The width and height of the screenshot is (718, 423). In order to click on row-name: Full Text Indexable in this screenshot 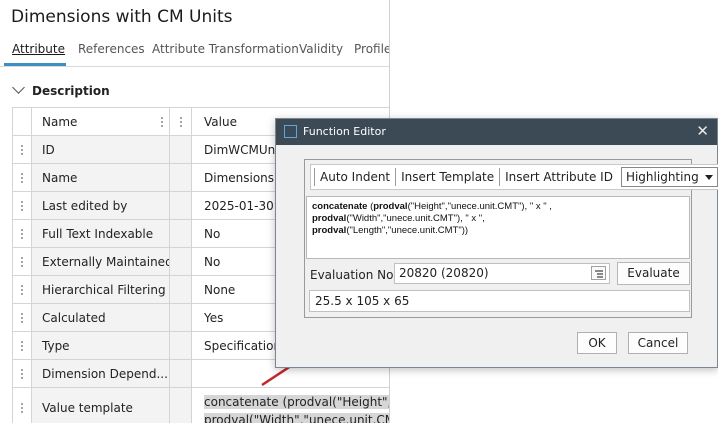, I will do `click(101, 233)`.